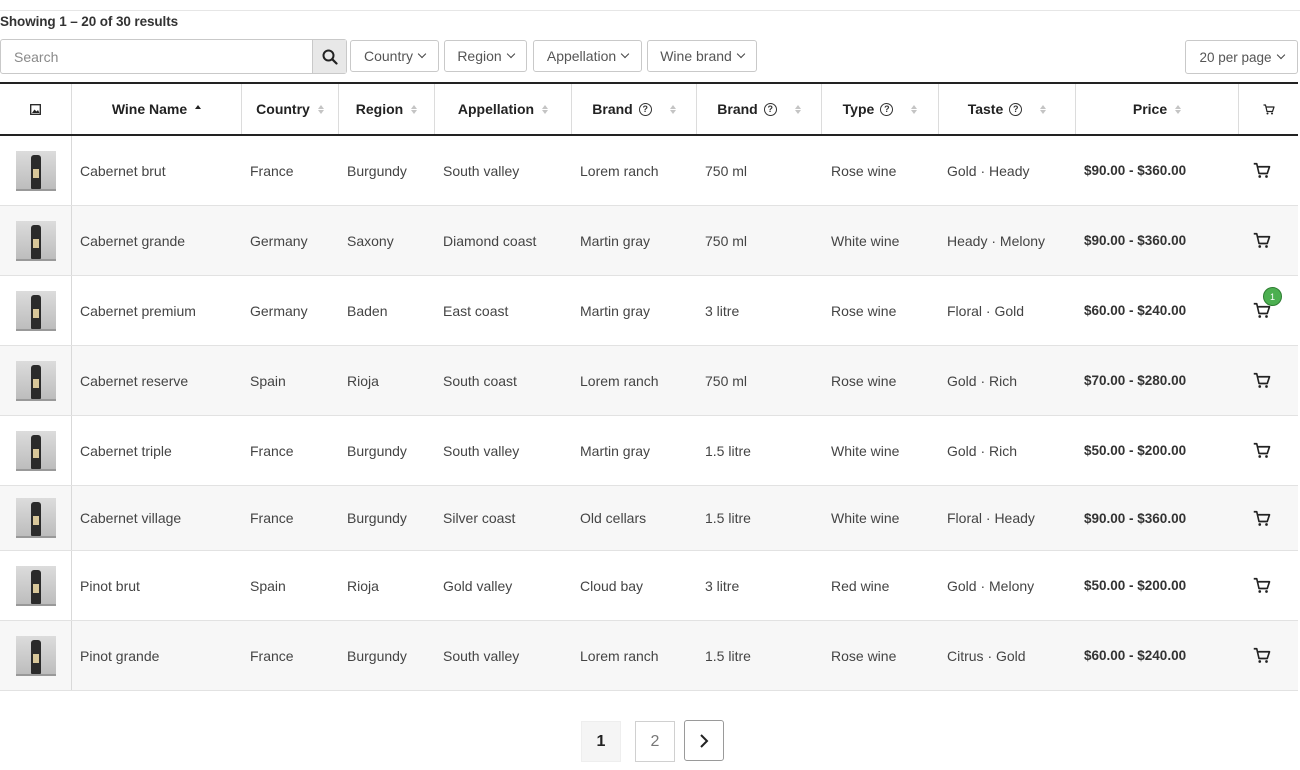  Describe the element at coordinates (370, 240) in the screenshot. I see `cell-region: Saxony` at that location.